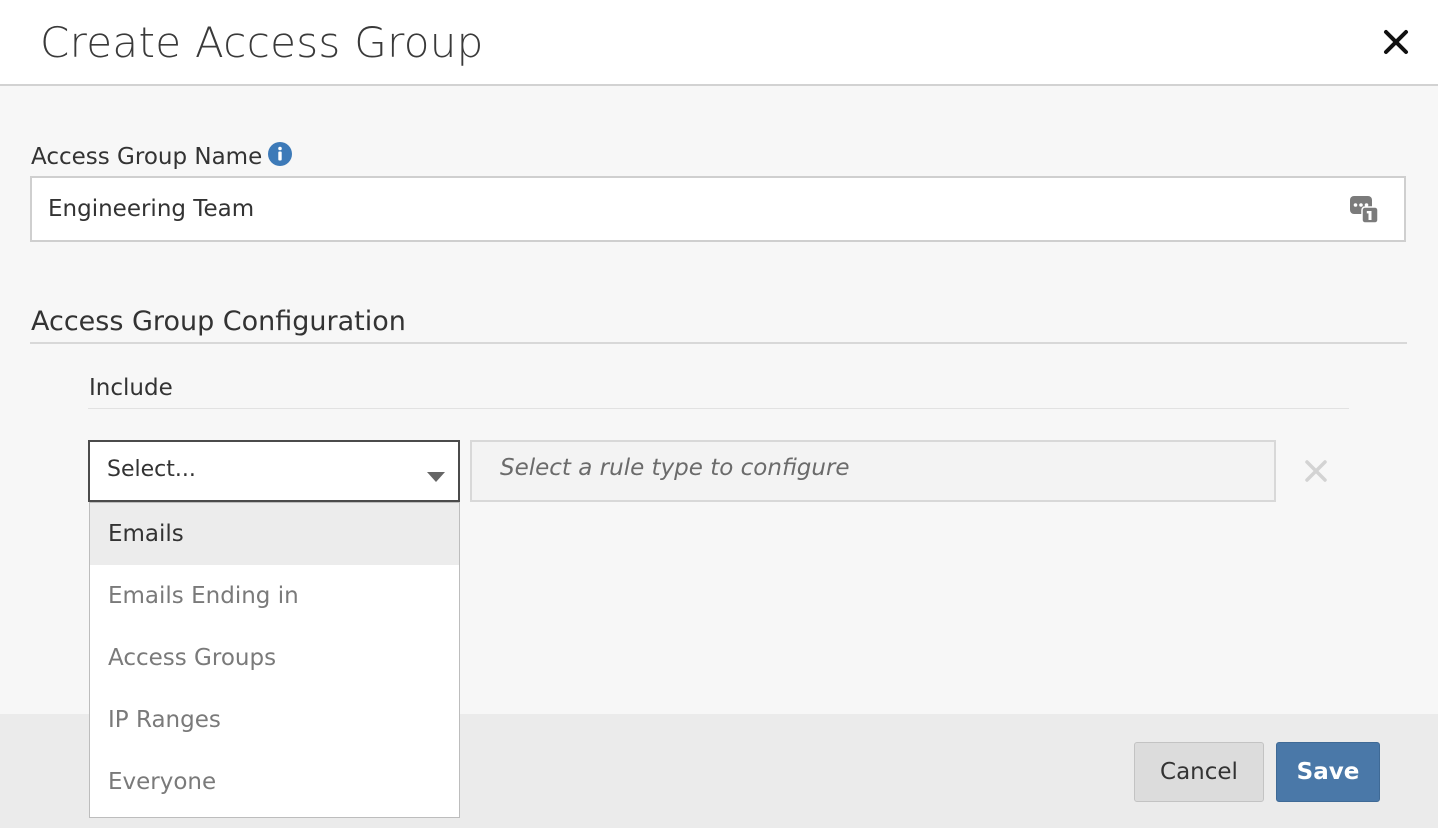  I want to click on close-icon, so click(1396, 42).